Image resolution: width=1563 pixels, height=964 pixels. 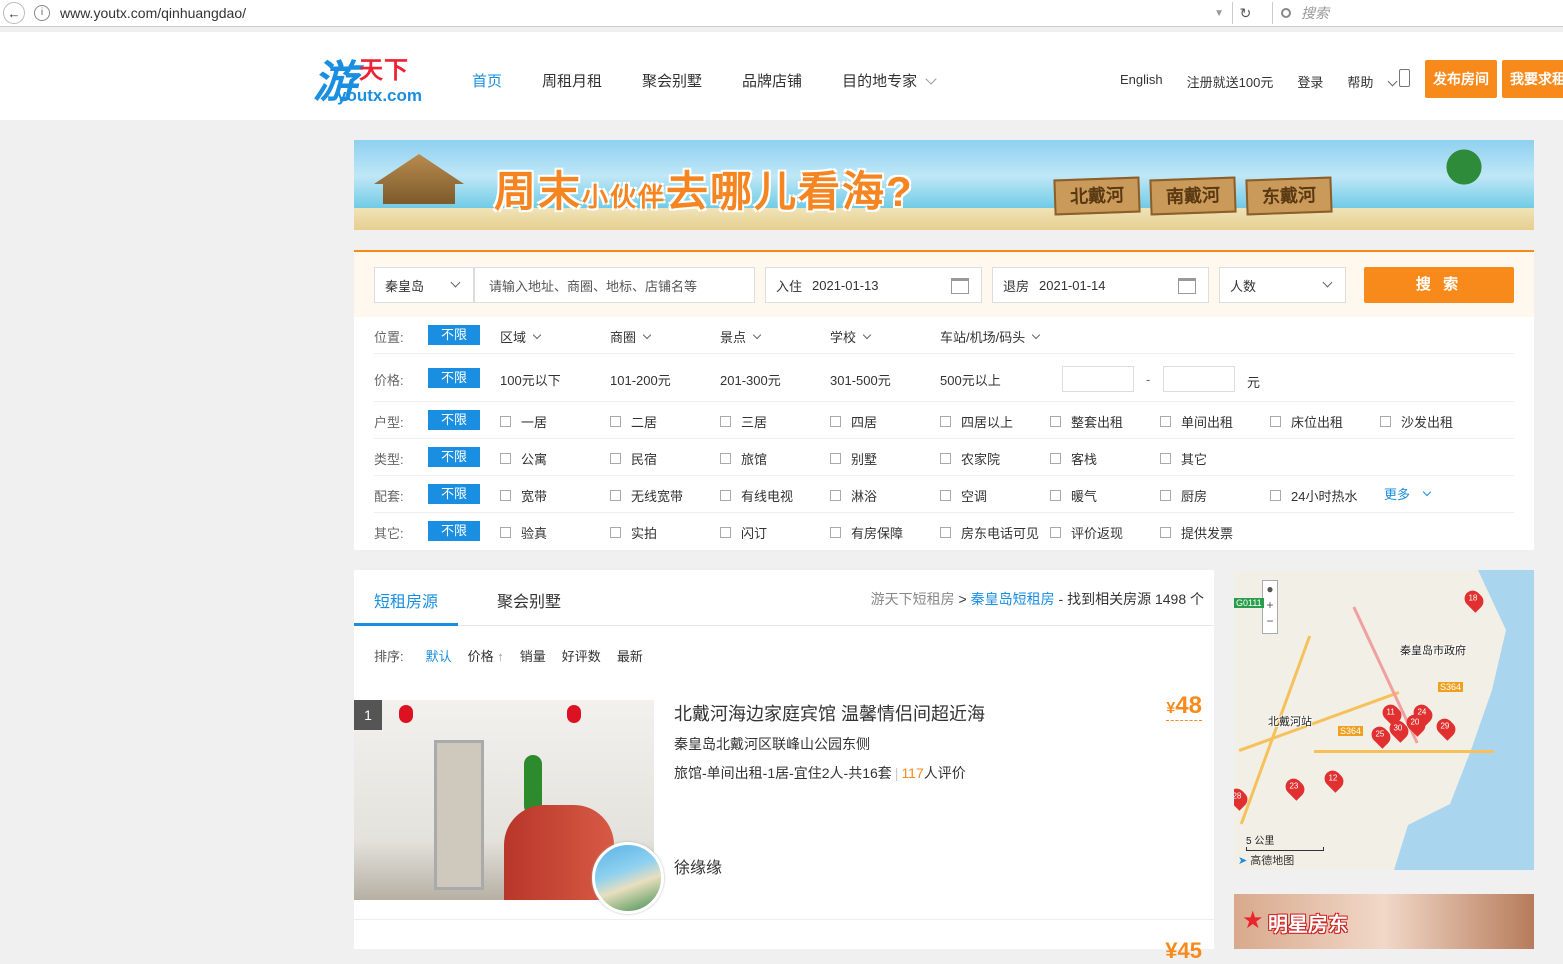 What do you see at coordinates (640, 379) in the screenshot?
I see `price-option: 101-200元` at bounding box center [640, 379].